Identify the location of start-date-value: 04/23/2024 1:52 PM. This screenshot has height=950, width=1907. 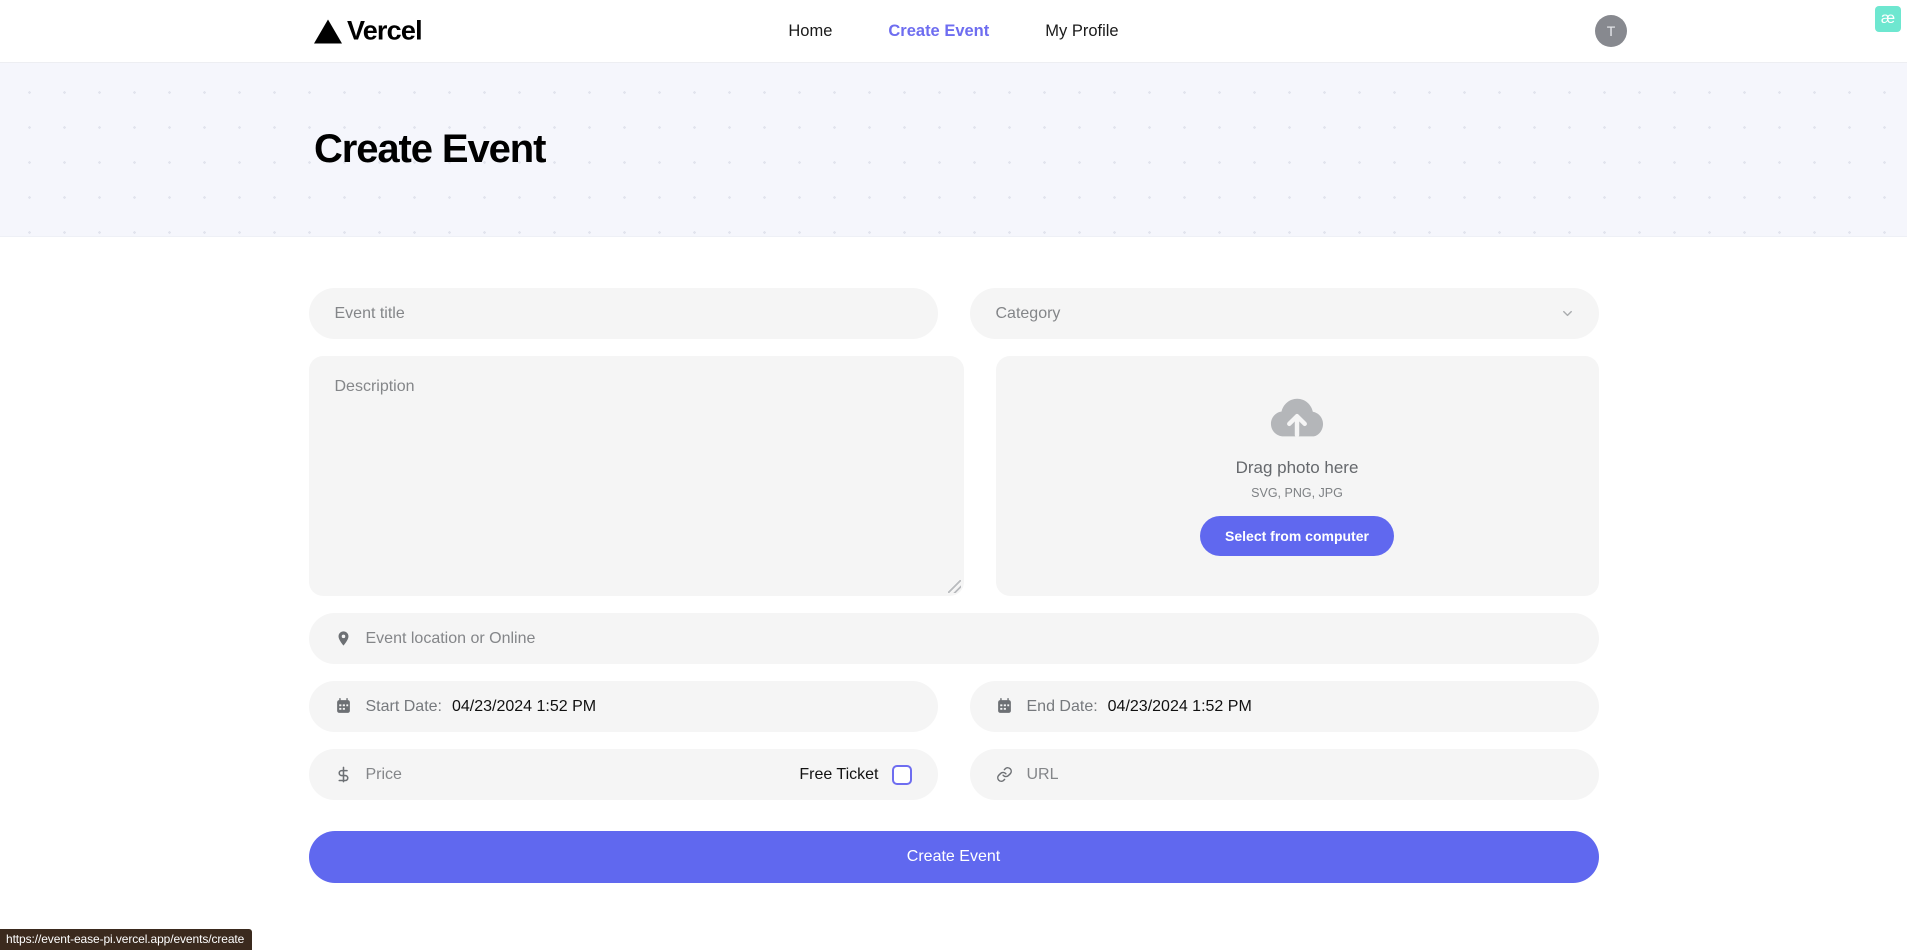
(524, 706).